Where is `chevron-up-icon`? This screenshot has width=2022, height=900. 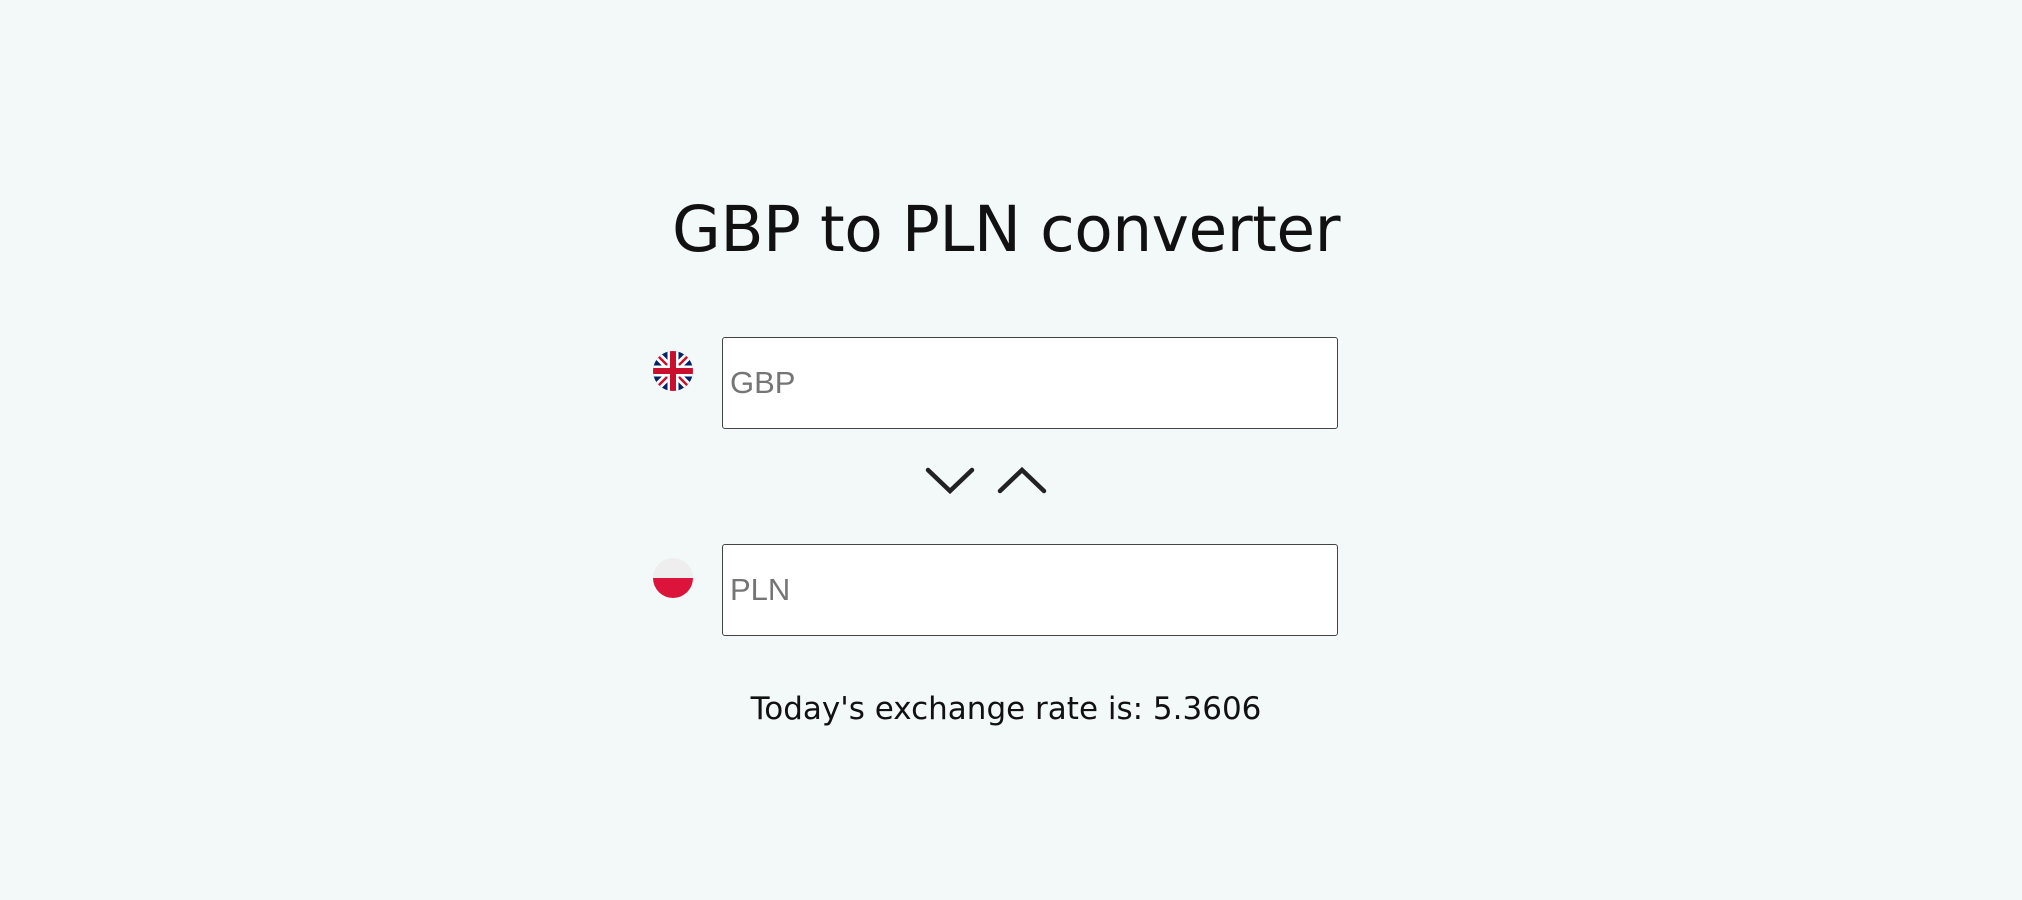 chevron-up-icon is located at coordinates (1022, 480).